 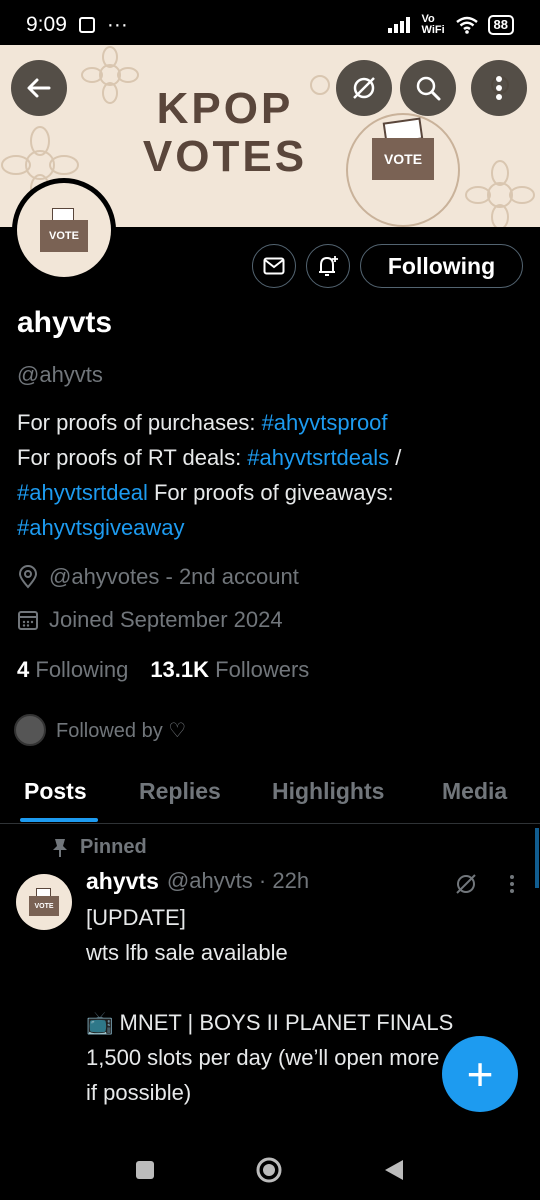 I want to click on followers-label: Followers, so click(x=262, y=669).